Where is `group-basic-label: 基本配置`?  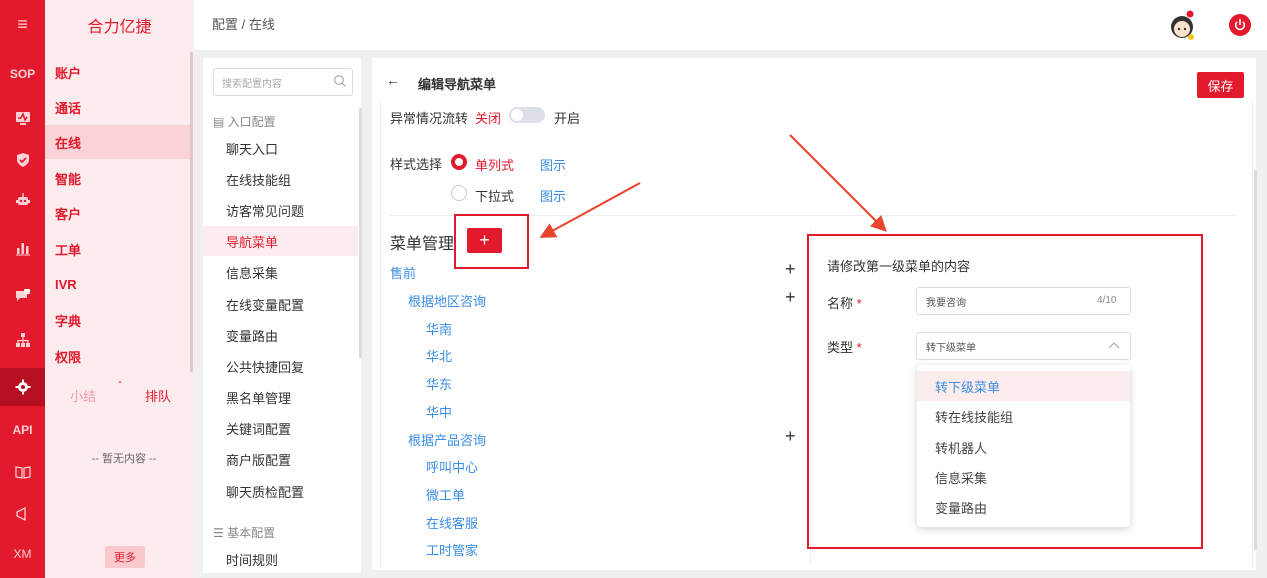
group-basic-label: 基本配置 is located at coordinates (251, 533).